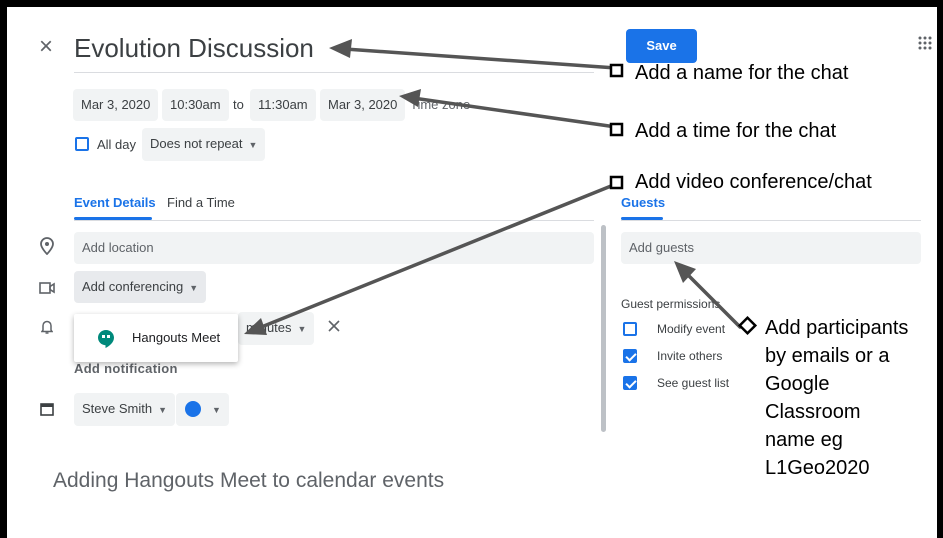 The image size is (943, 538). What do you see at coordinates (837, 328) in the screenshot?
I see `annotation-participants-line1: Add participants` at bounding box center [837, 328].